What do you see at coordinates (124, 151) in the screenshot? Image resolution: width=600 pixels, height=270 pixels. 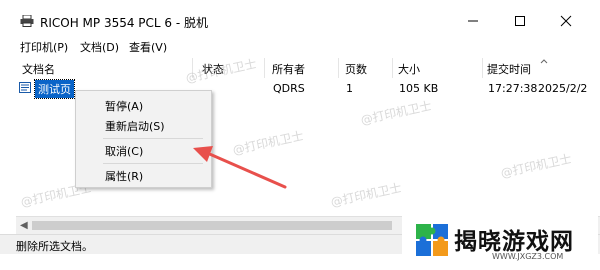 I see `context-menu-cancel: 取消(C)` at bounding box center [124, 151].